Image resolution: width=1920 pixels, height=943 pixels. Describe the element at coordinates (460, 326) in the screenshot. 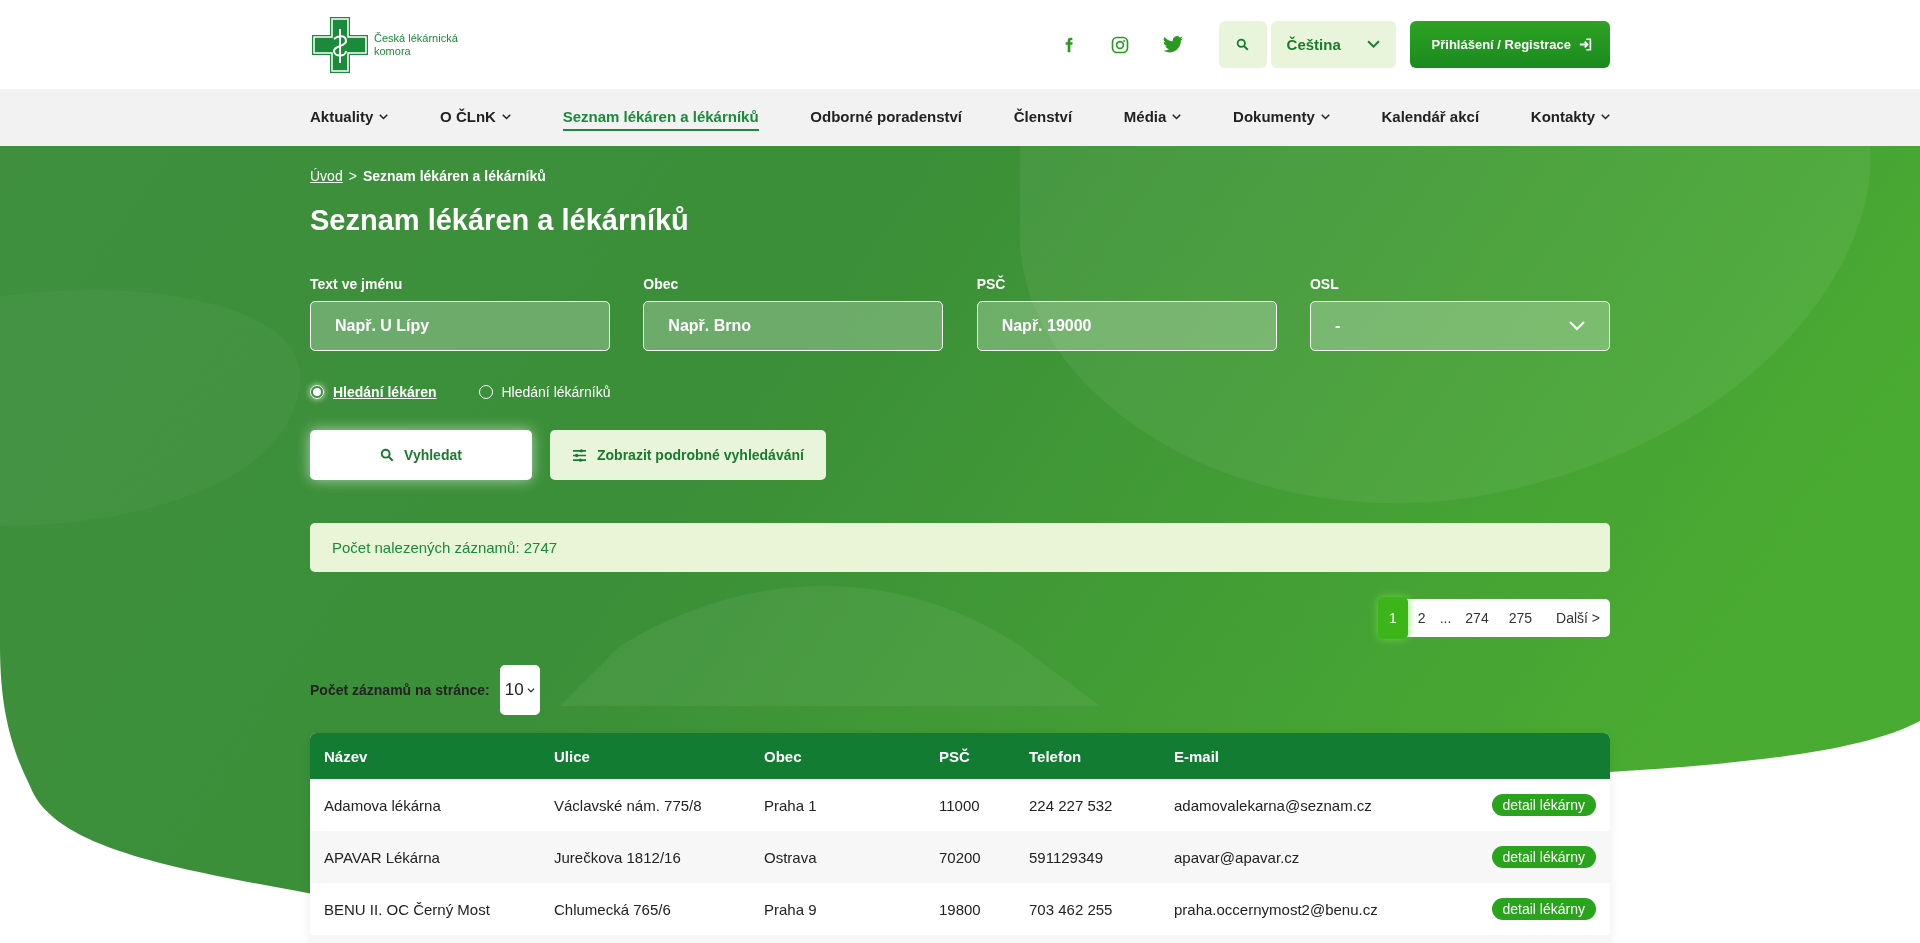

I see `input-field: Např. U Lípy` at that location.